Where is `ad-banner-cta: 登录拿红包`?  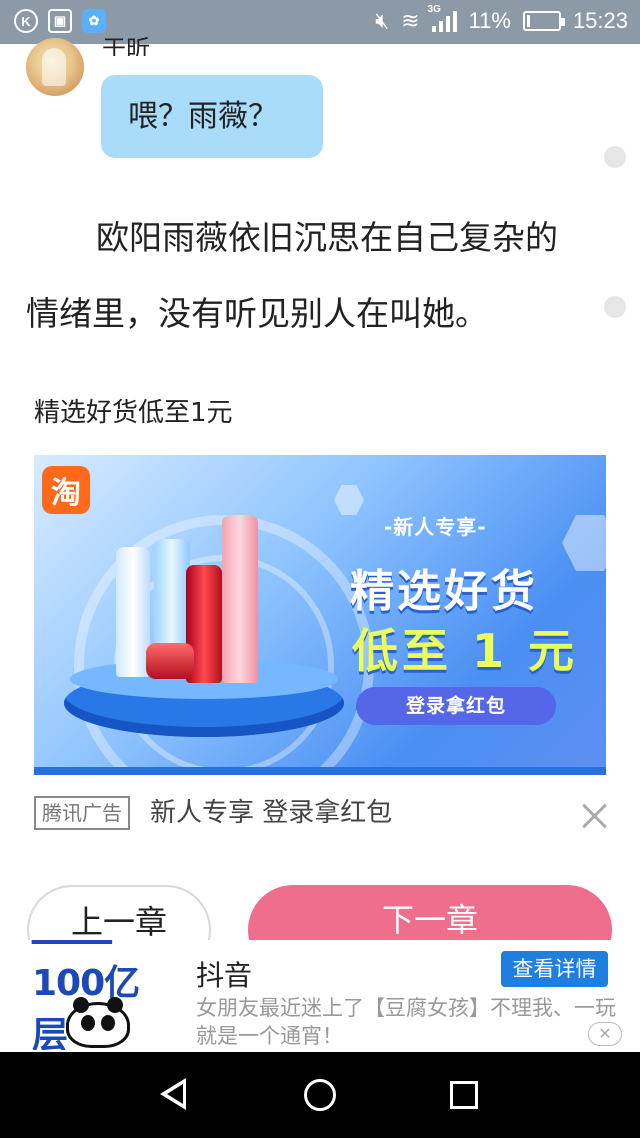
ad-banner-cta: 登录拿红包 is located at coordinates (456, 706).